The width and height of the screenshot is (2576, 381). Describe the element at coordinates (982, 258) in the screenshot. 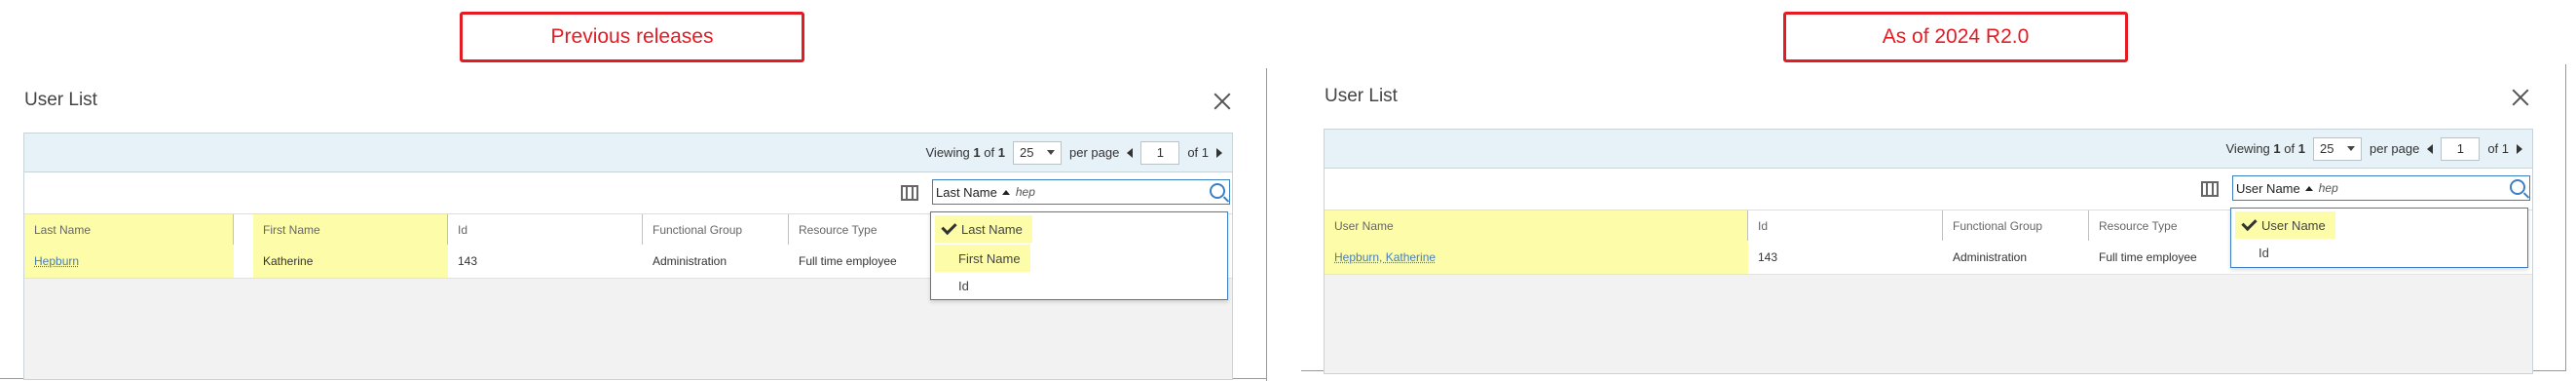

I see `dropdown-item-first-name: First Name` at that location.